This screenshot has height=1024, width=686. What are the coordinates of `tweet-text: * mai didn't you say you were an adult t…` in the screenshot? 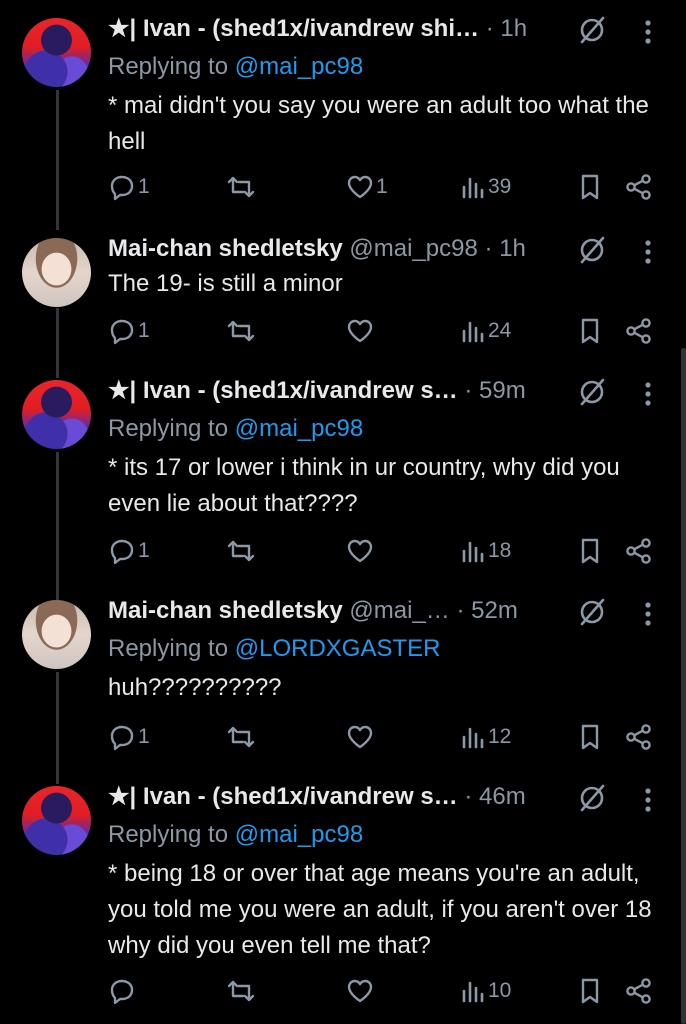 It's located at (378, 123).